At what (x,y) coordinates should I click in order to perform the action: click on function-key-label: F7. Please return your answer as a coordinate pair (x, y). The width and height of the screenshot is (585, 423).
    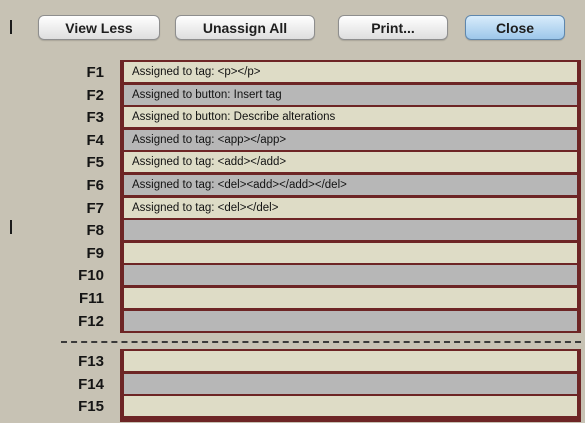
    Looking at the image, I should click on (95, 208).